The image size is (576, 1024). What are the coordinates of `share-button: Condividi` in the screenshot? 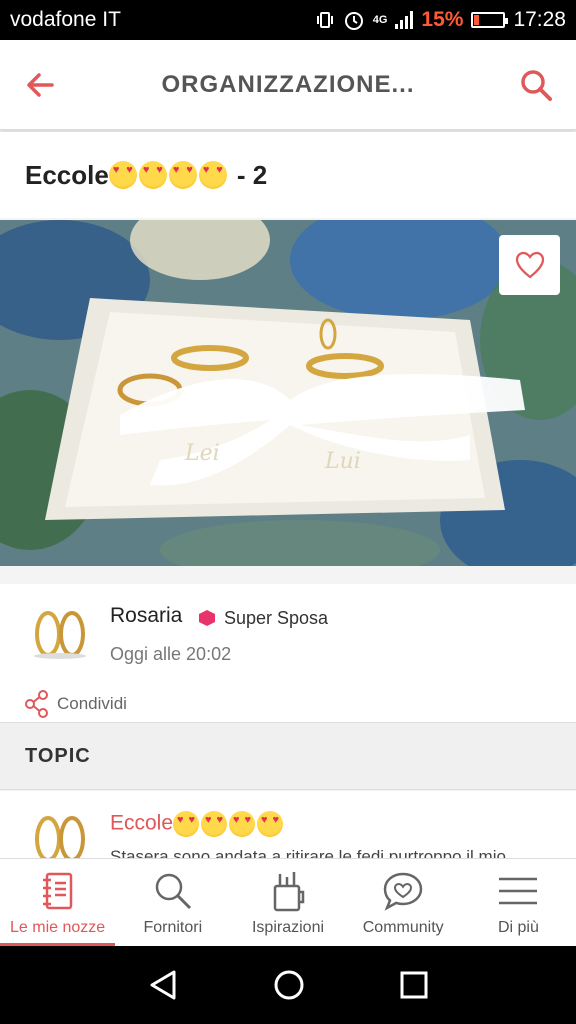 It's located at (76, 704).